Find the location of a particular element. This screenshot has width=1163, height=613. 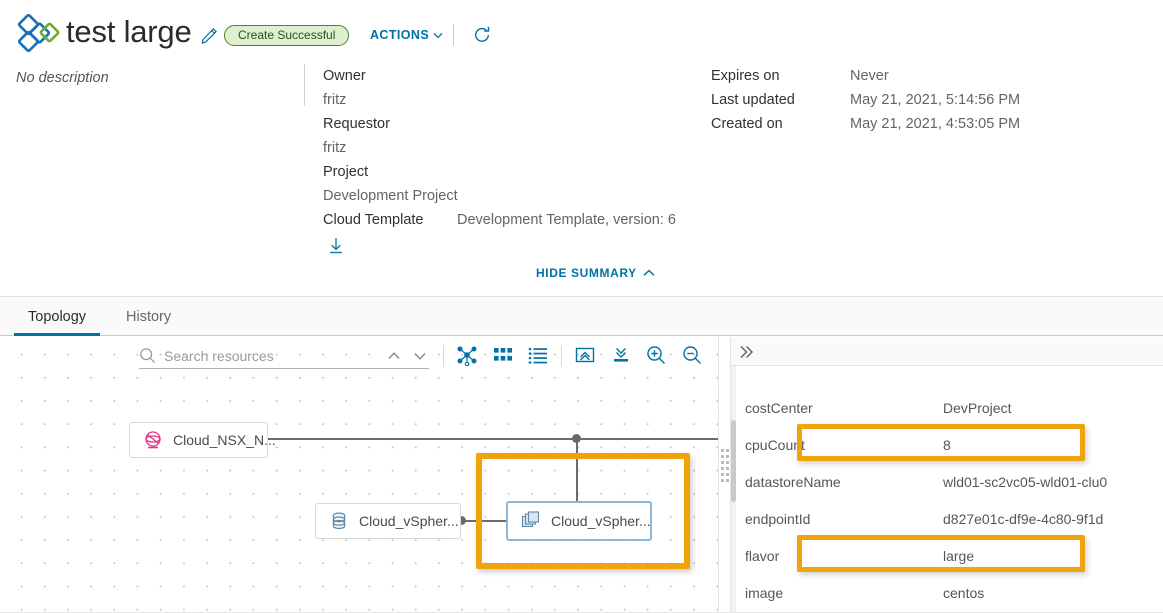

property-value: d827e01c-df9e-4c80-9f1d is located at coordinates (1023, 518).